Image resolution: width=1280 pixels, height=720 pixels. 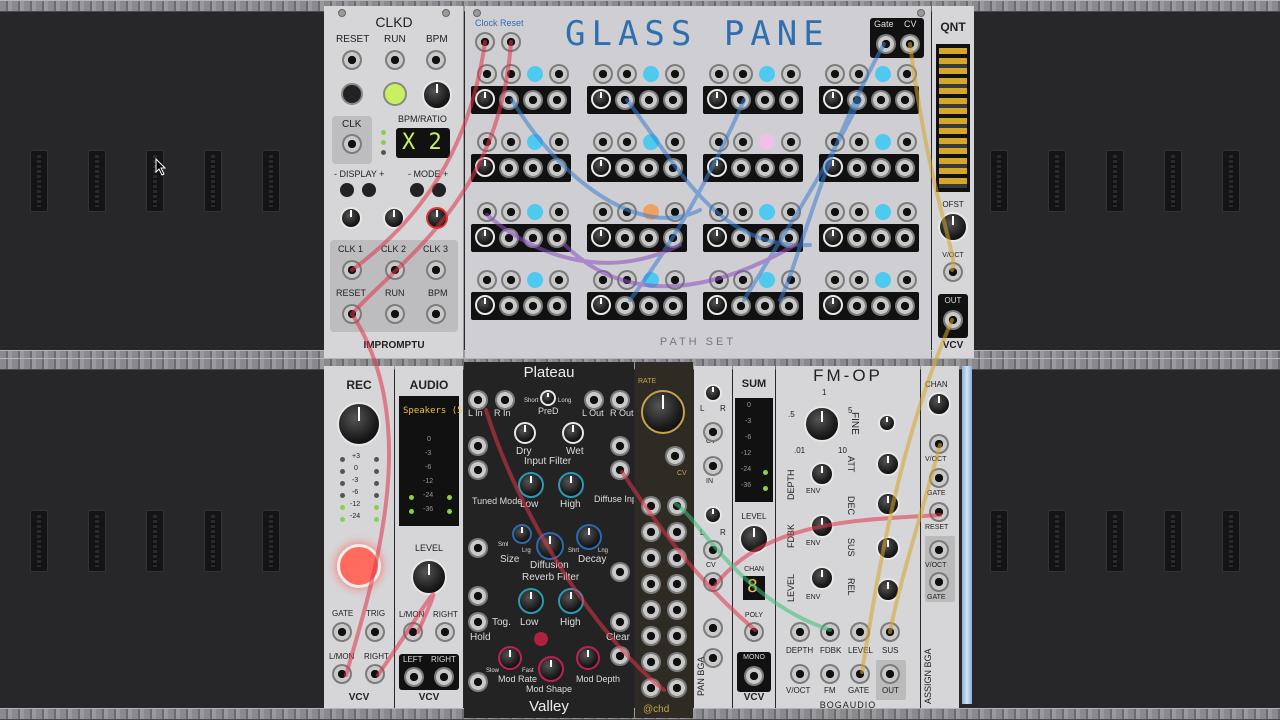 What do you see at coordinates (395, 60) in the screenshot?
I see `run-input-jack` at bounding box center [395, 60].